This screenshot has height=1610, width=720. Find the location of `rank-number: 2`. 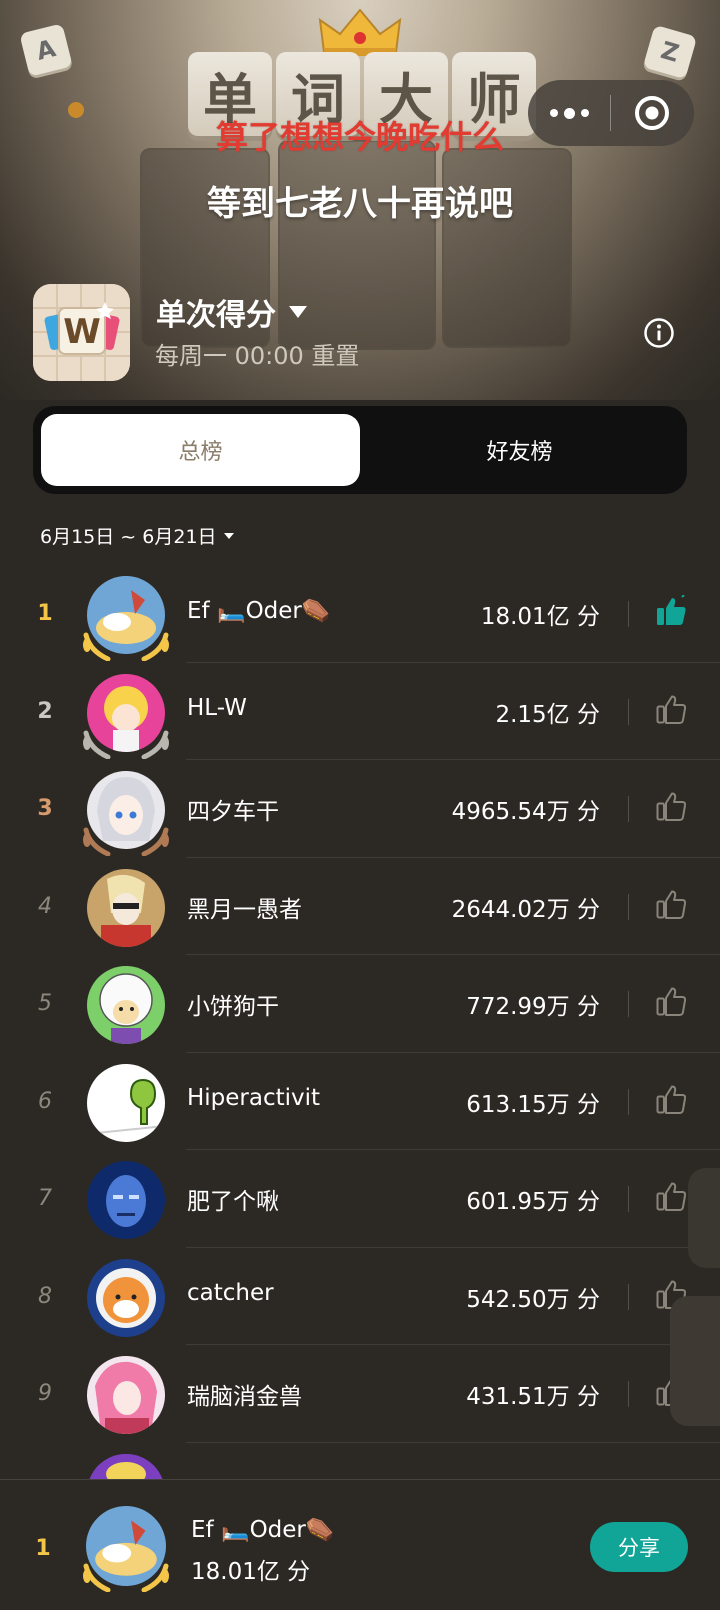

rank-number: 2 is located at coordinates (45, 711).